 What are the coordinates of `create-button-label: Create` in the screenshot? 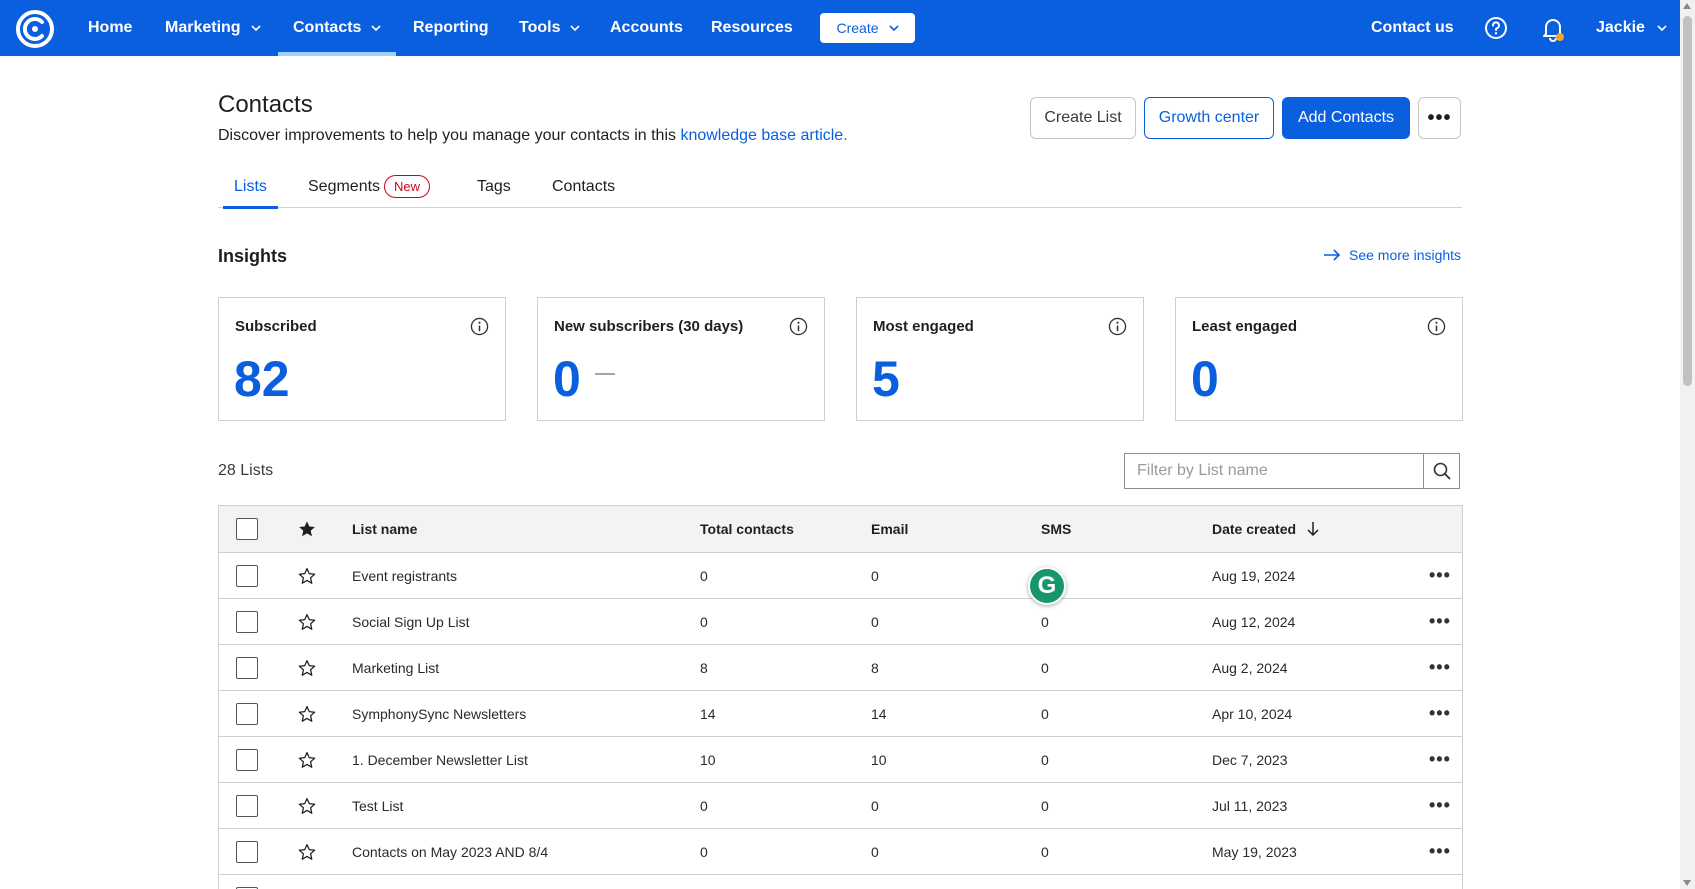 It's located at (857, 28).